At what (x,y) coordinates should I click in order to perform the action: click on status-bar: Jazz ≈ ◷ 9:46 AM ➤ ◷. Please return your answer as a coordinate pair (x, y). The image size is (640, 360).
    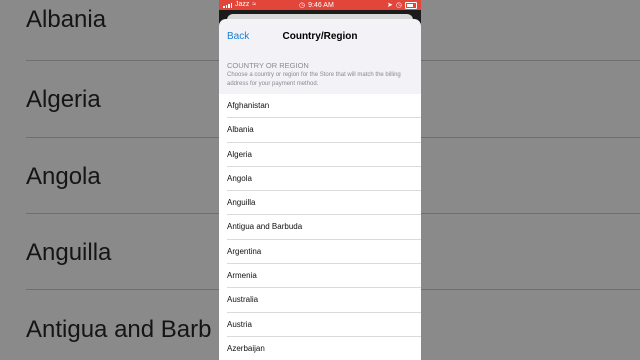
    Looking at the image, I should click on (320, 5).